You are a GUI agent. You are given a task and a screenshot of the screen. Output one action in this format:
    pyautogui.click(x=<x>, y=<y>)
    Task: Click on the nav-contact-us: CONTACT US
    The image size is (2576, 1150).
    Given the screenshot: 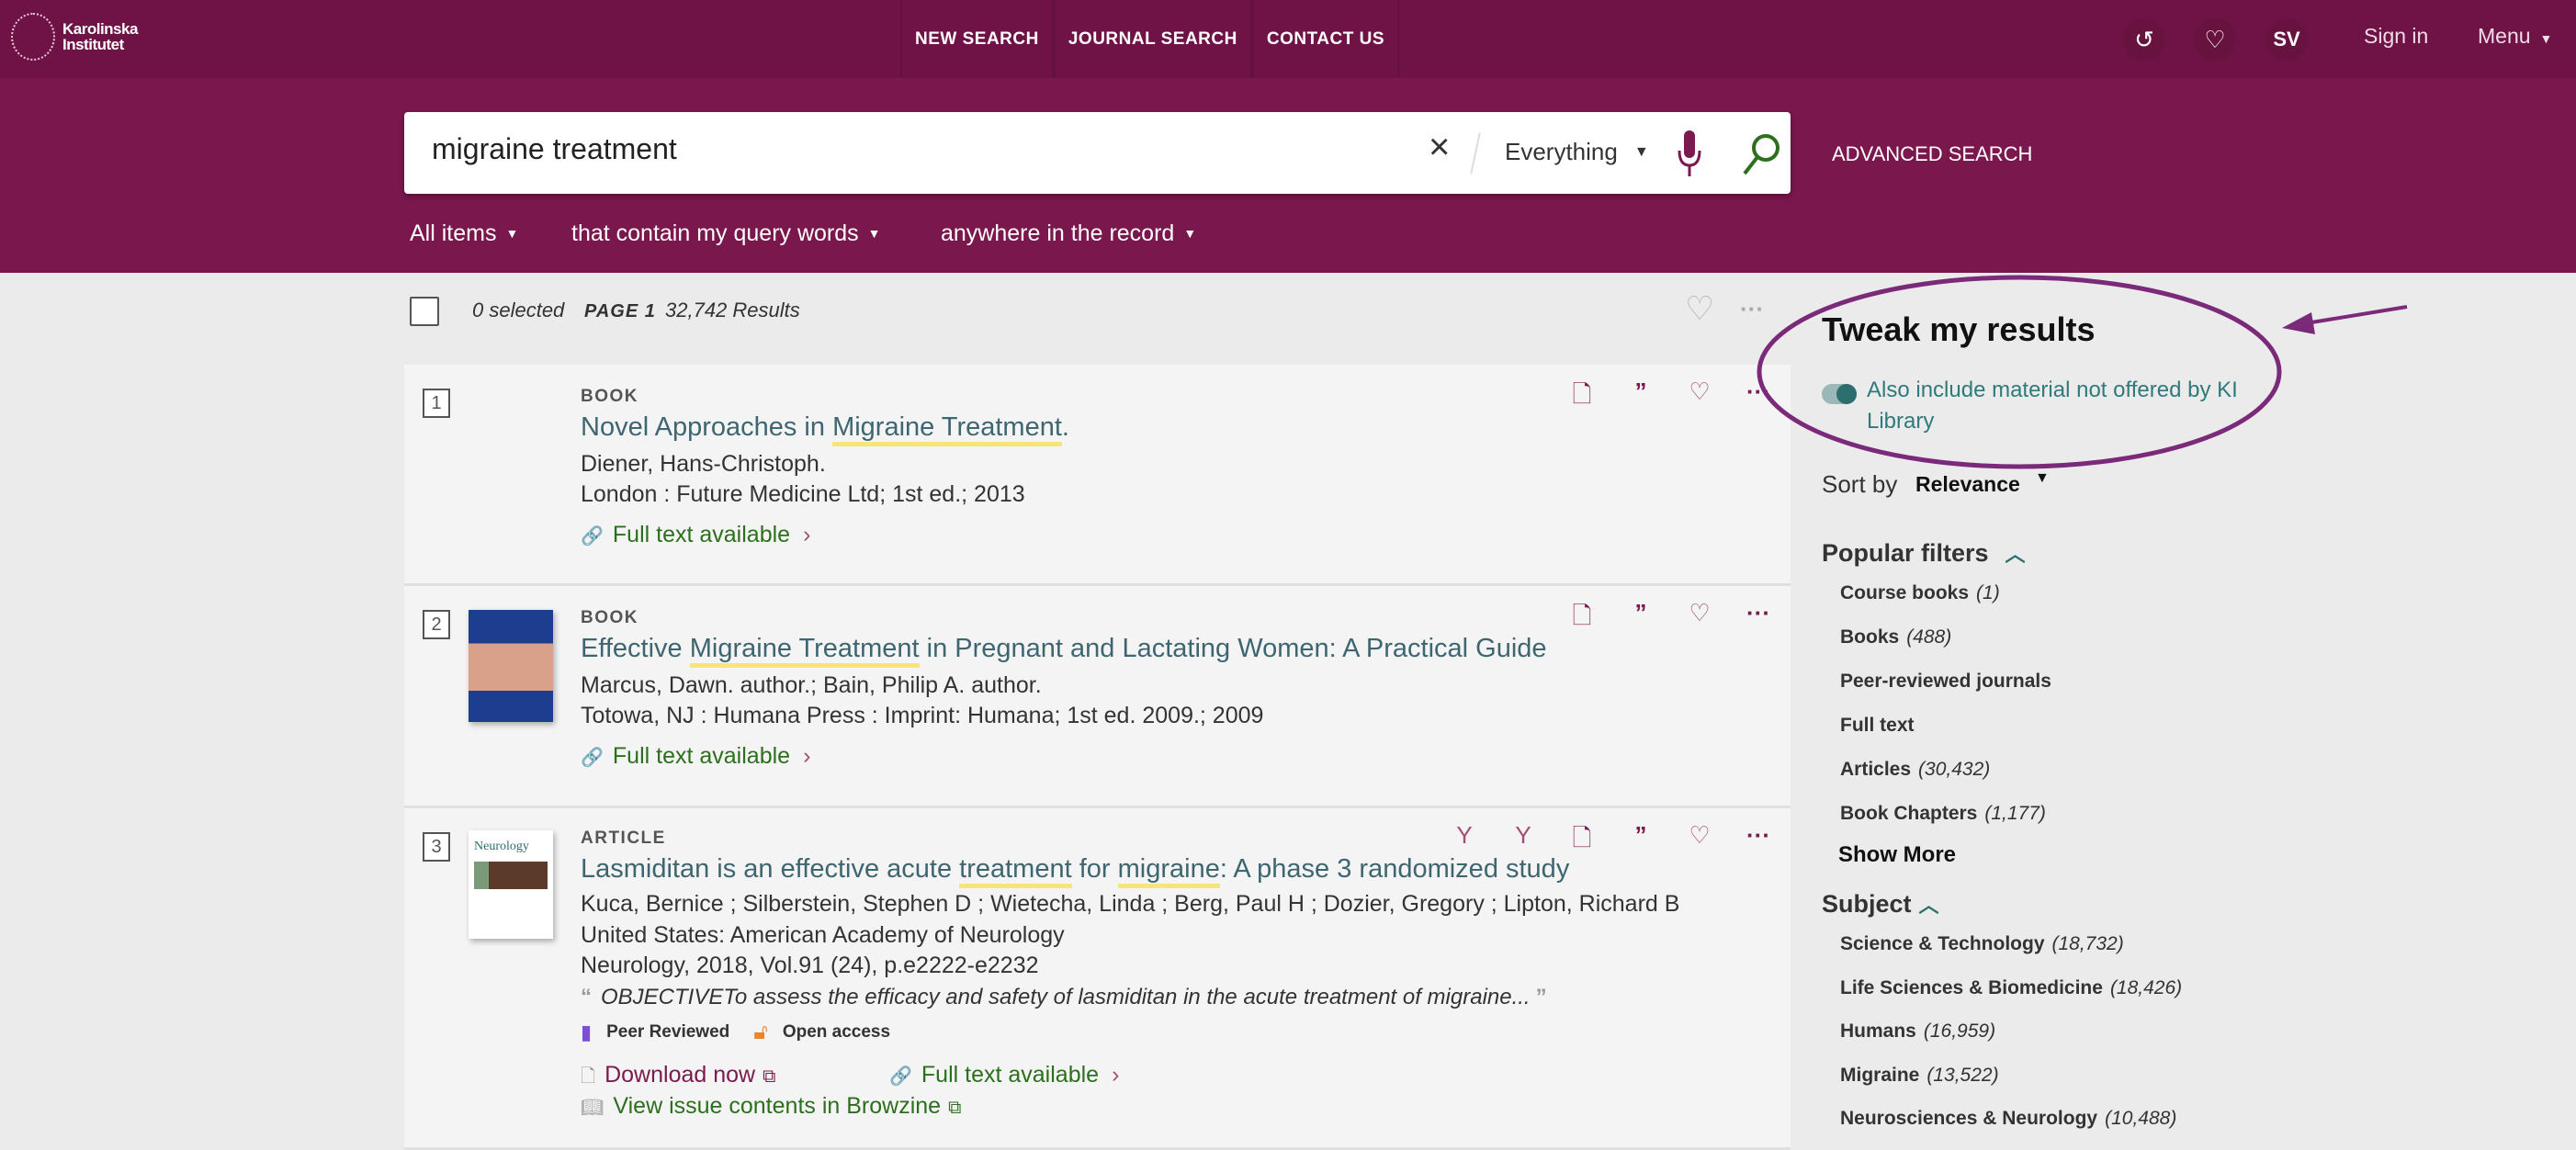 What is the action you would take?
    pyautogui.click(x=1325, y=39)
    